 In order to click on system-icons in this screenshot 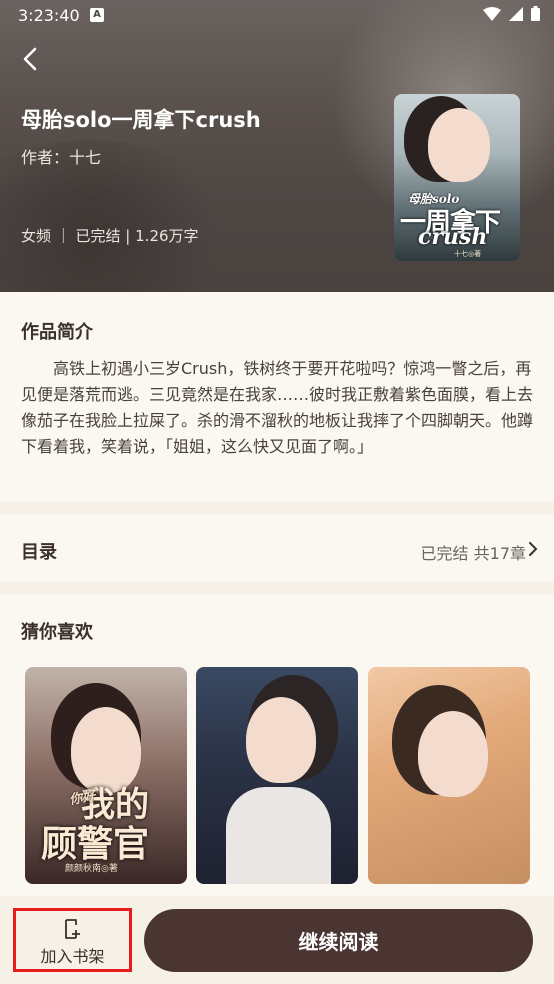, I will do `click(511, 13)`.